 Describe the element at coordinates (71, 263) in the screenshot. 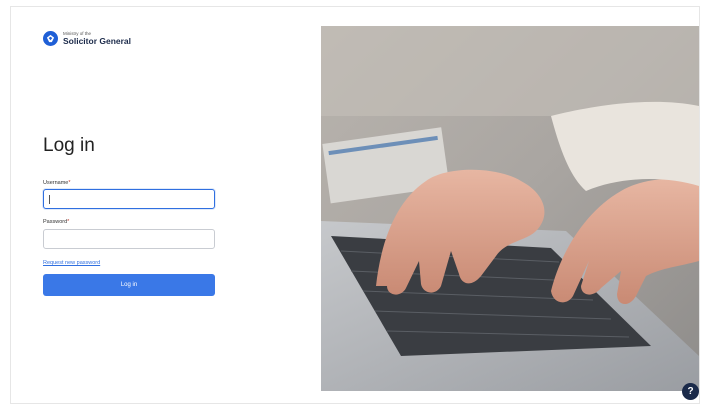

I see `request-new-password-link: Request new password` at that location.